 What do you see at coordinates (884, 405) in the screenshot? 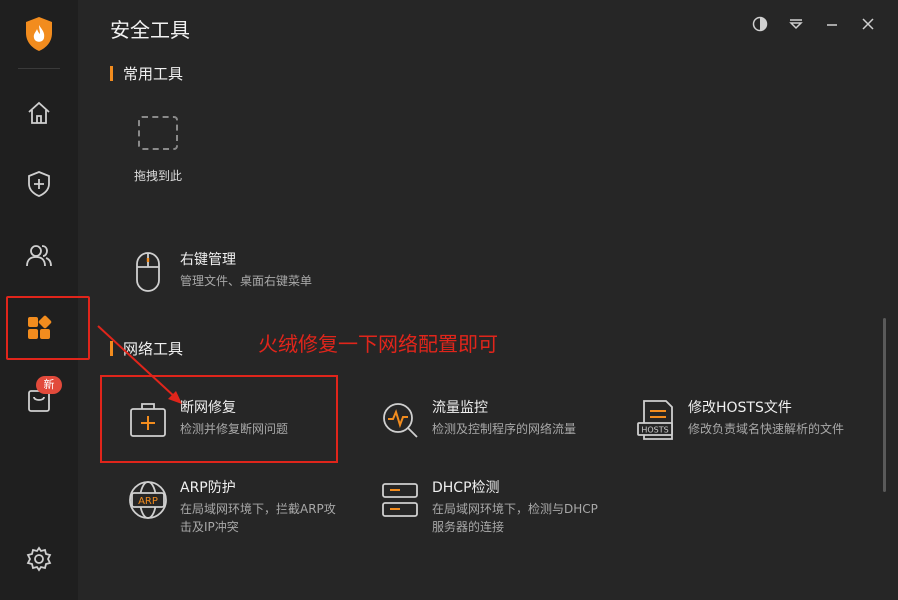
I see `scrollbar` at bounding box center [884, 405].